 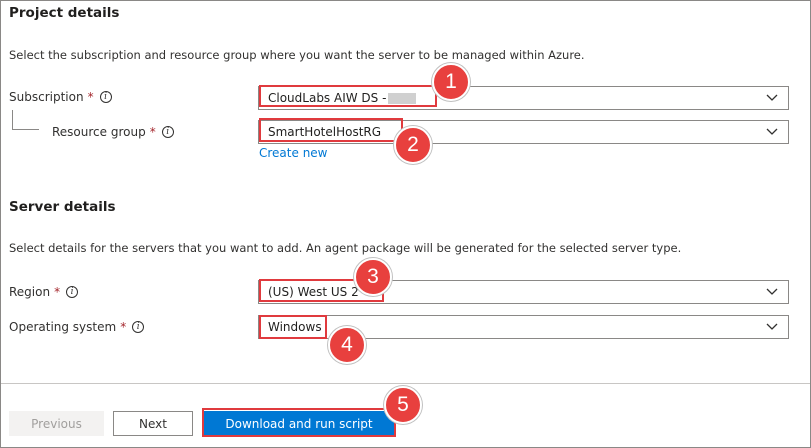 I want to click on callout-badge-1: 1, so click(x=451, y=82).